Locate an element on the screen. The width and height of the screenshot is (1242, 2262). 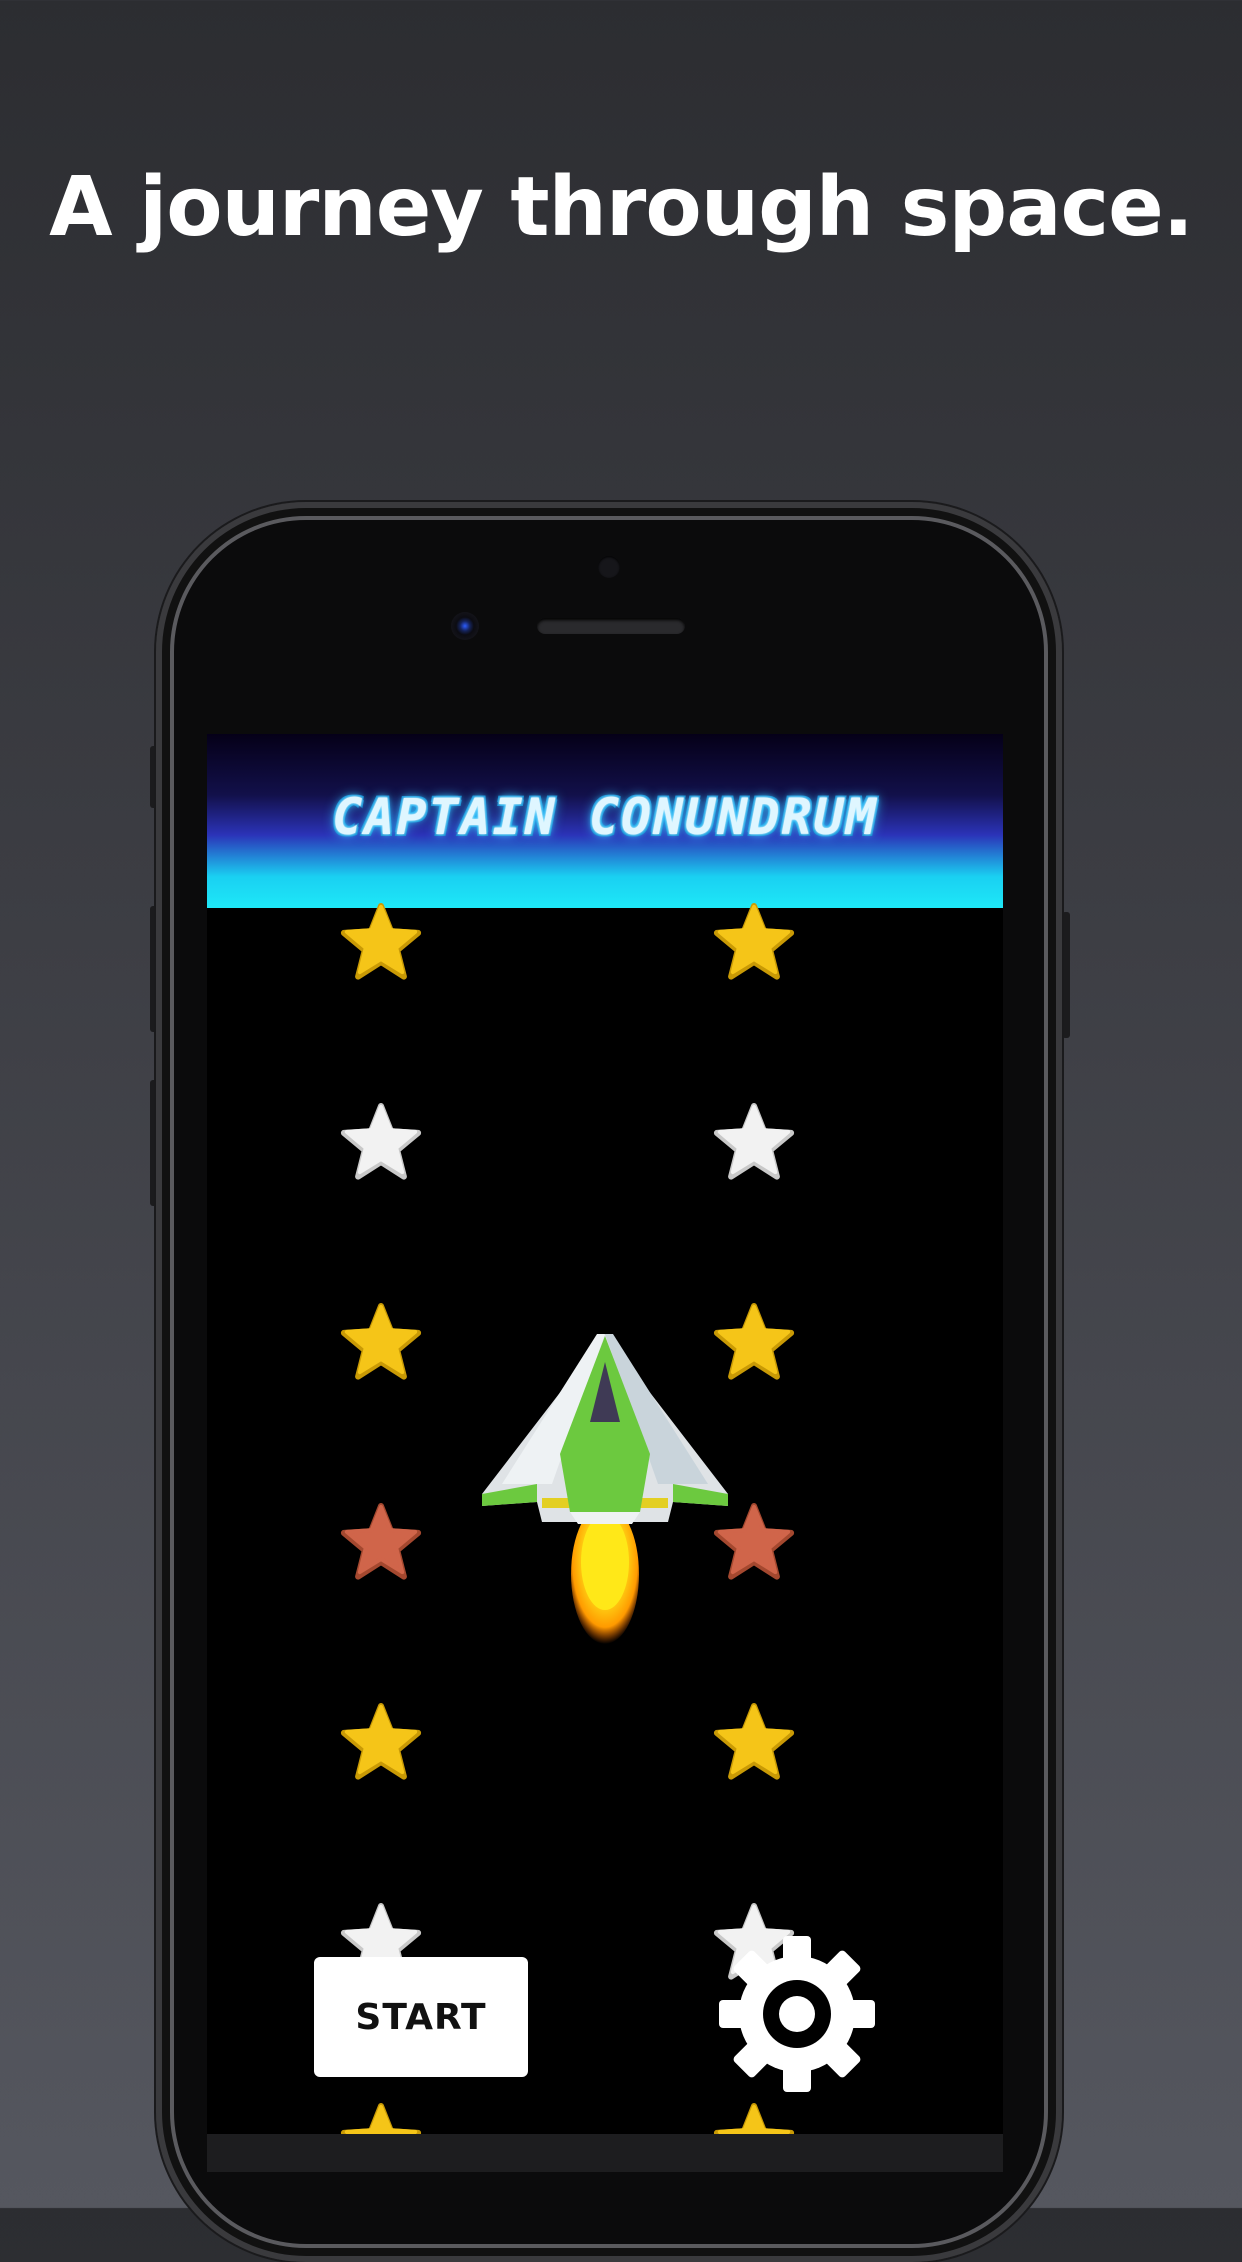
spaceship-icon is located at coordinates (605, 1489).